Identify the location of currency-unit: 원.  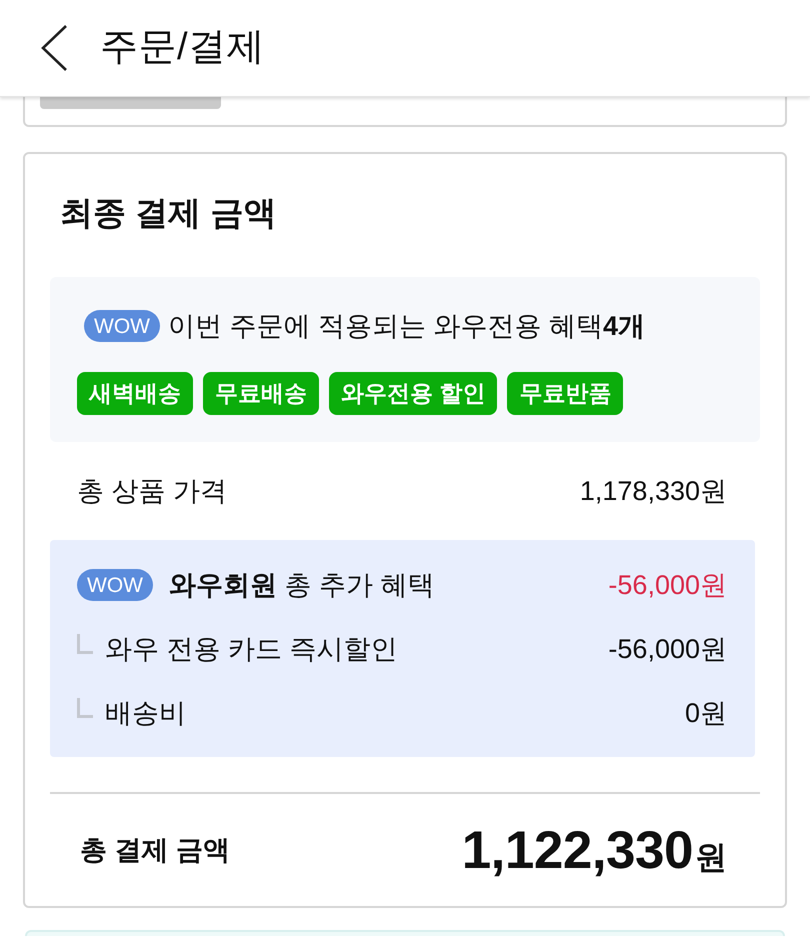
(711, 856).